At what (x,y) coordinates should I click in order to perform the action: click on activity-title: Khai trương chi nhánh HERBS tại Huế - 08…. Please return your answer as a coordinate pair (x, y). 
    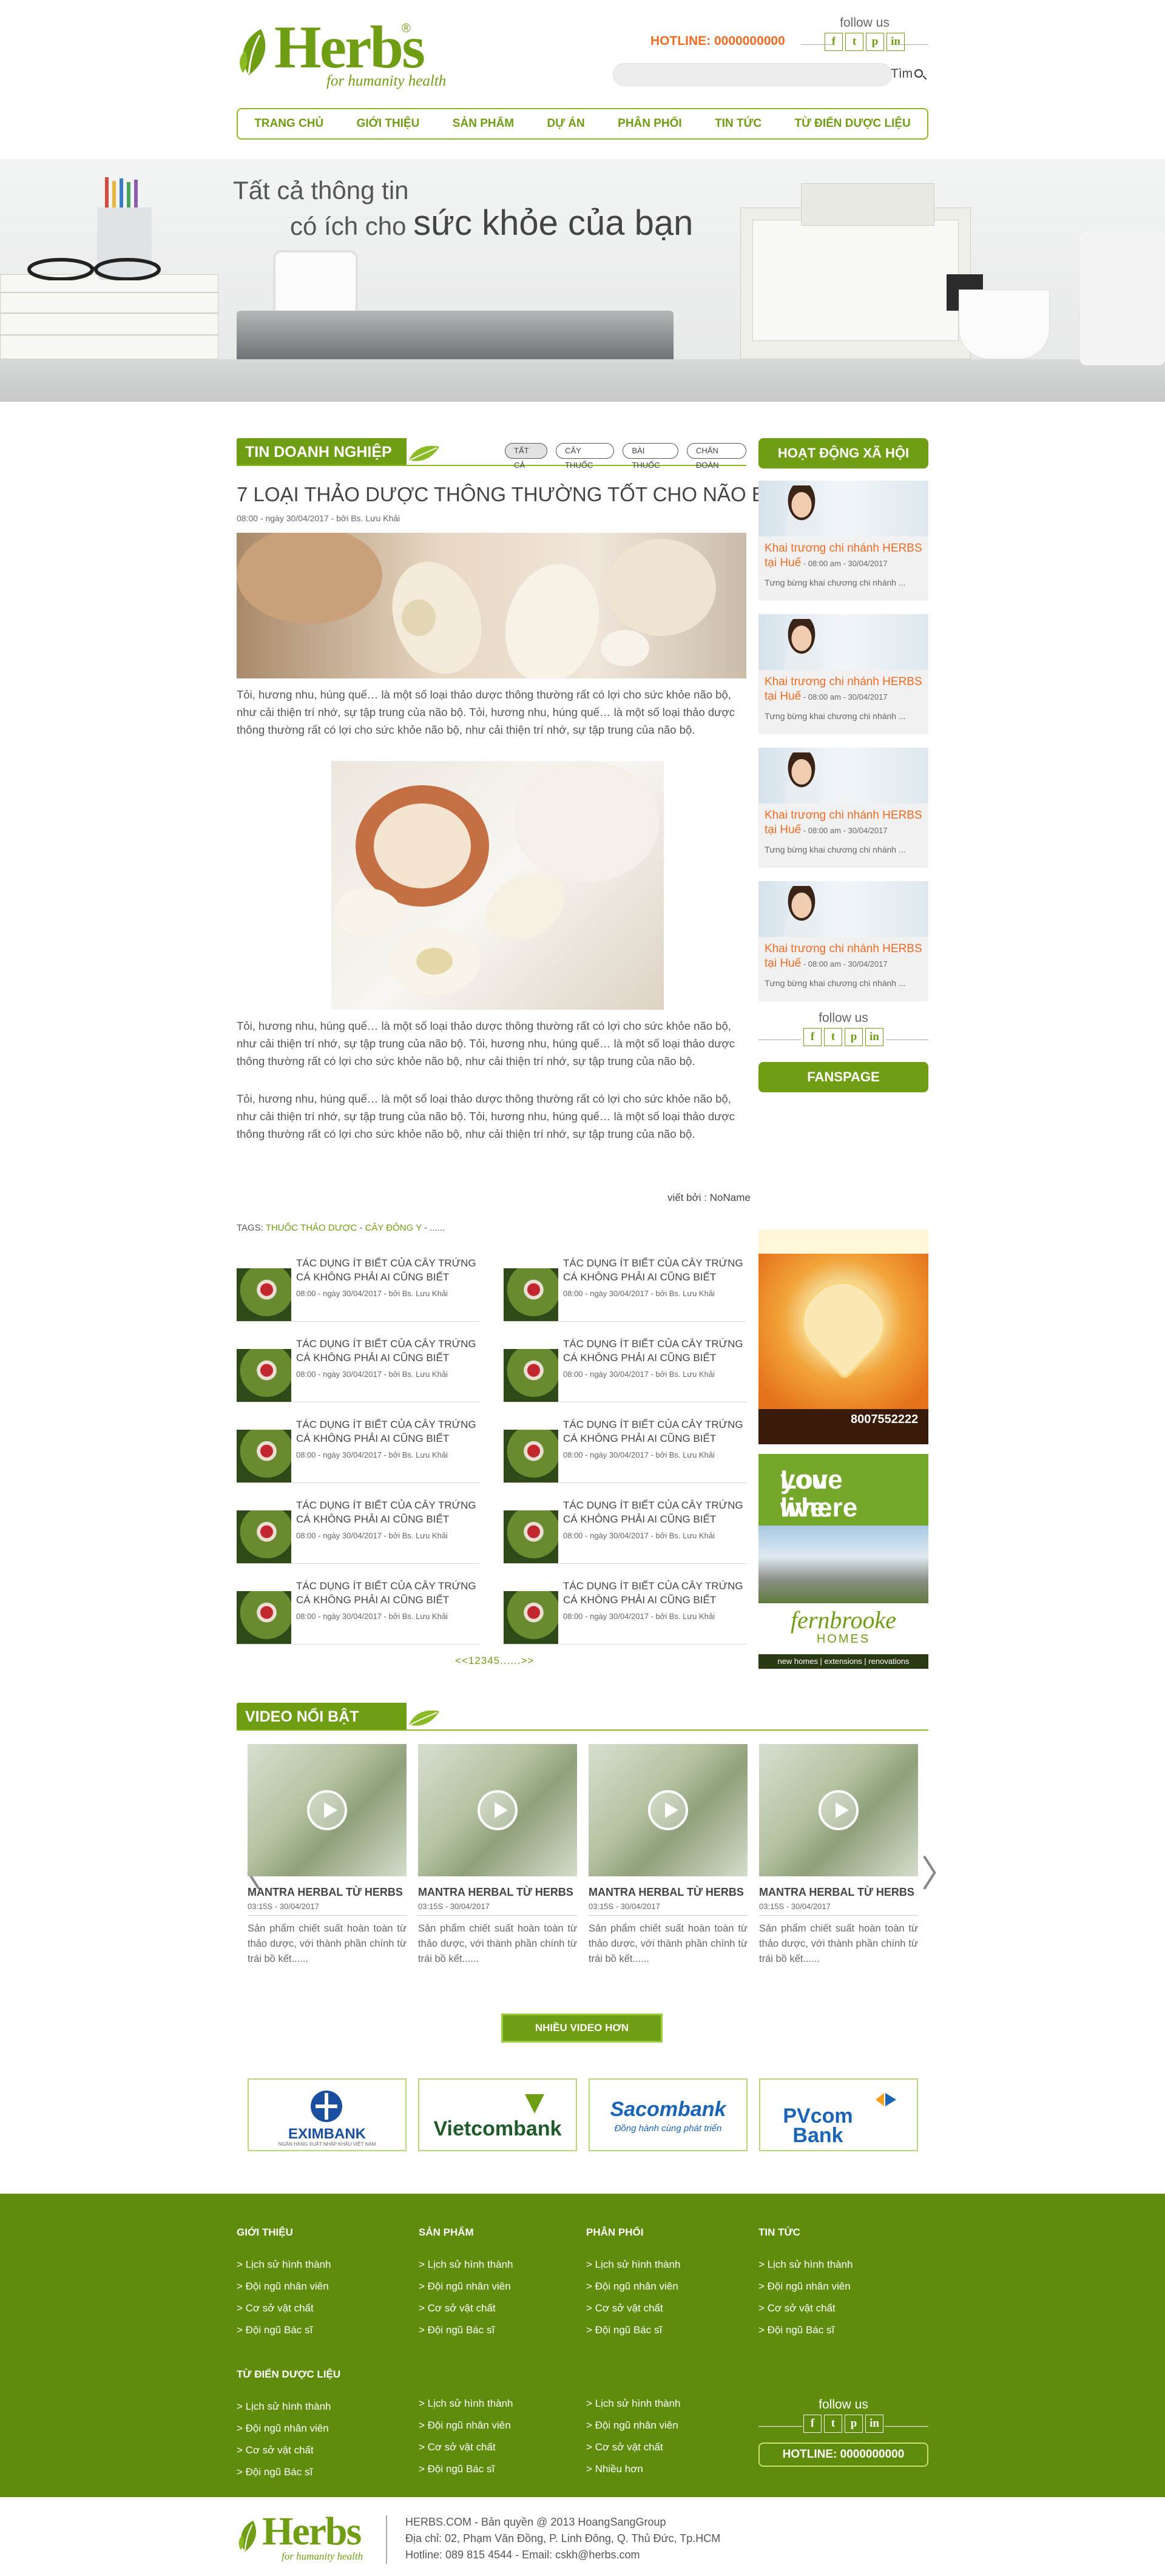
    Looking at the image, I should click on (843, 822).